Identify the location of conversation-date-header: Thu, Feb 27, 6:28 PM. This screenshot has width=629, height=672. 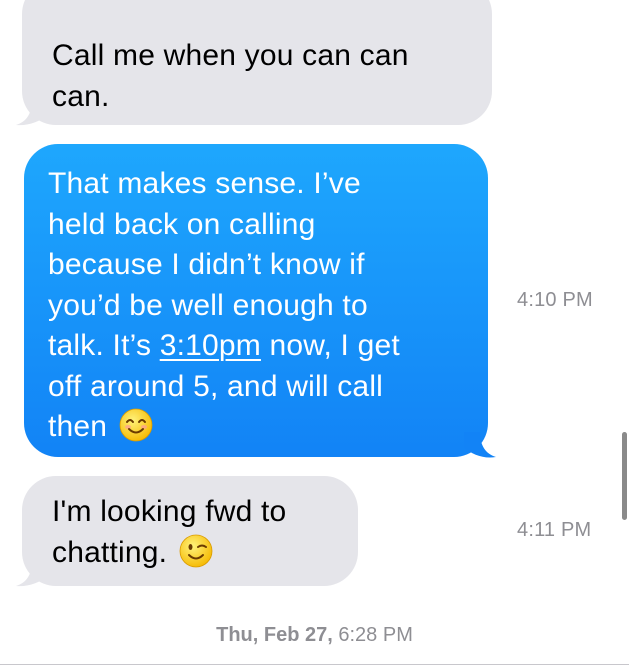
(314, 635).